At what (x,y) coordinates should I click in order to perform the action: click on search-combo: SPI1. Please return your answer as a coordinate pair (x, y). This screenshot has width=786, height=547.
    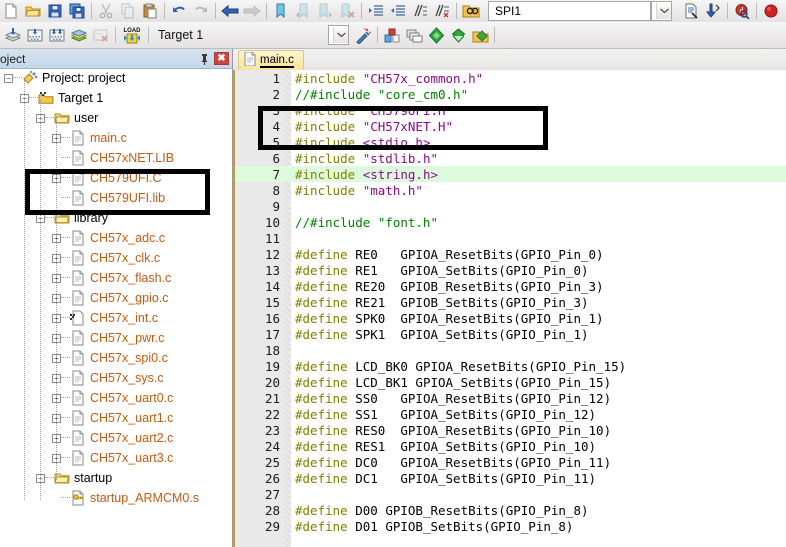
    Looking at the image, I should click on (569, 11).